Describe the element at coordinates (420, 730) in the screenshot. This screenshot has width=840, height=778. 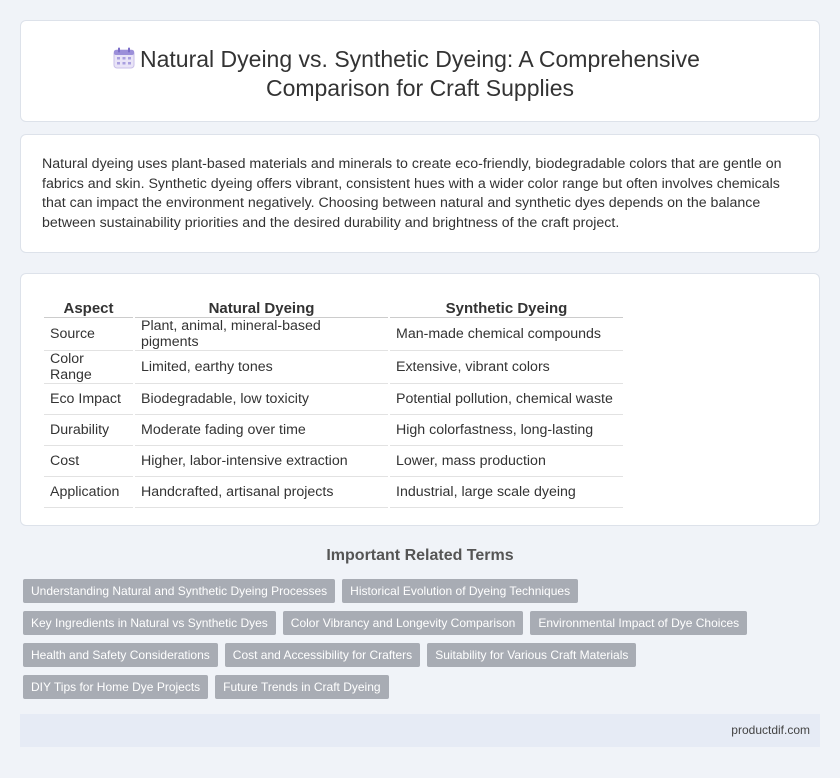
I see `footer: productdif.com` at that location.